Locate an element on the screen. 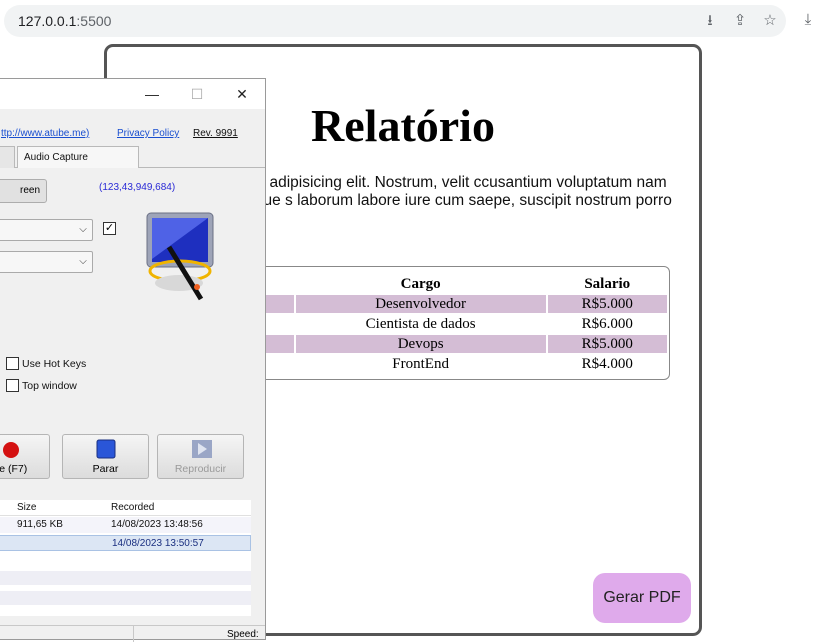  cell-salario: R$6.000 is located at coordinates (607, 323).